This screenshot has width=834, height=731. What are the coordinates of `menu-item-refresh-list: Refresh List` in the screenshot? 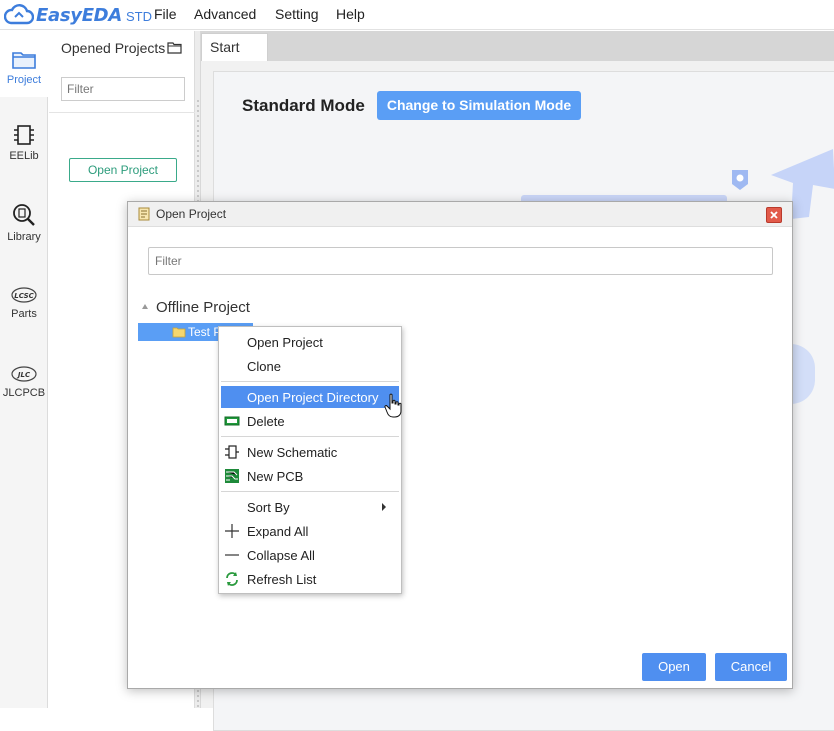 It's located at (310, 579).